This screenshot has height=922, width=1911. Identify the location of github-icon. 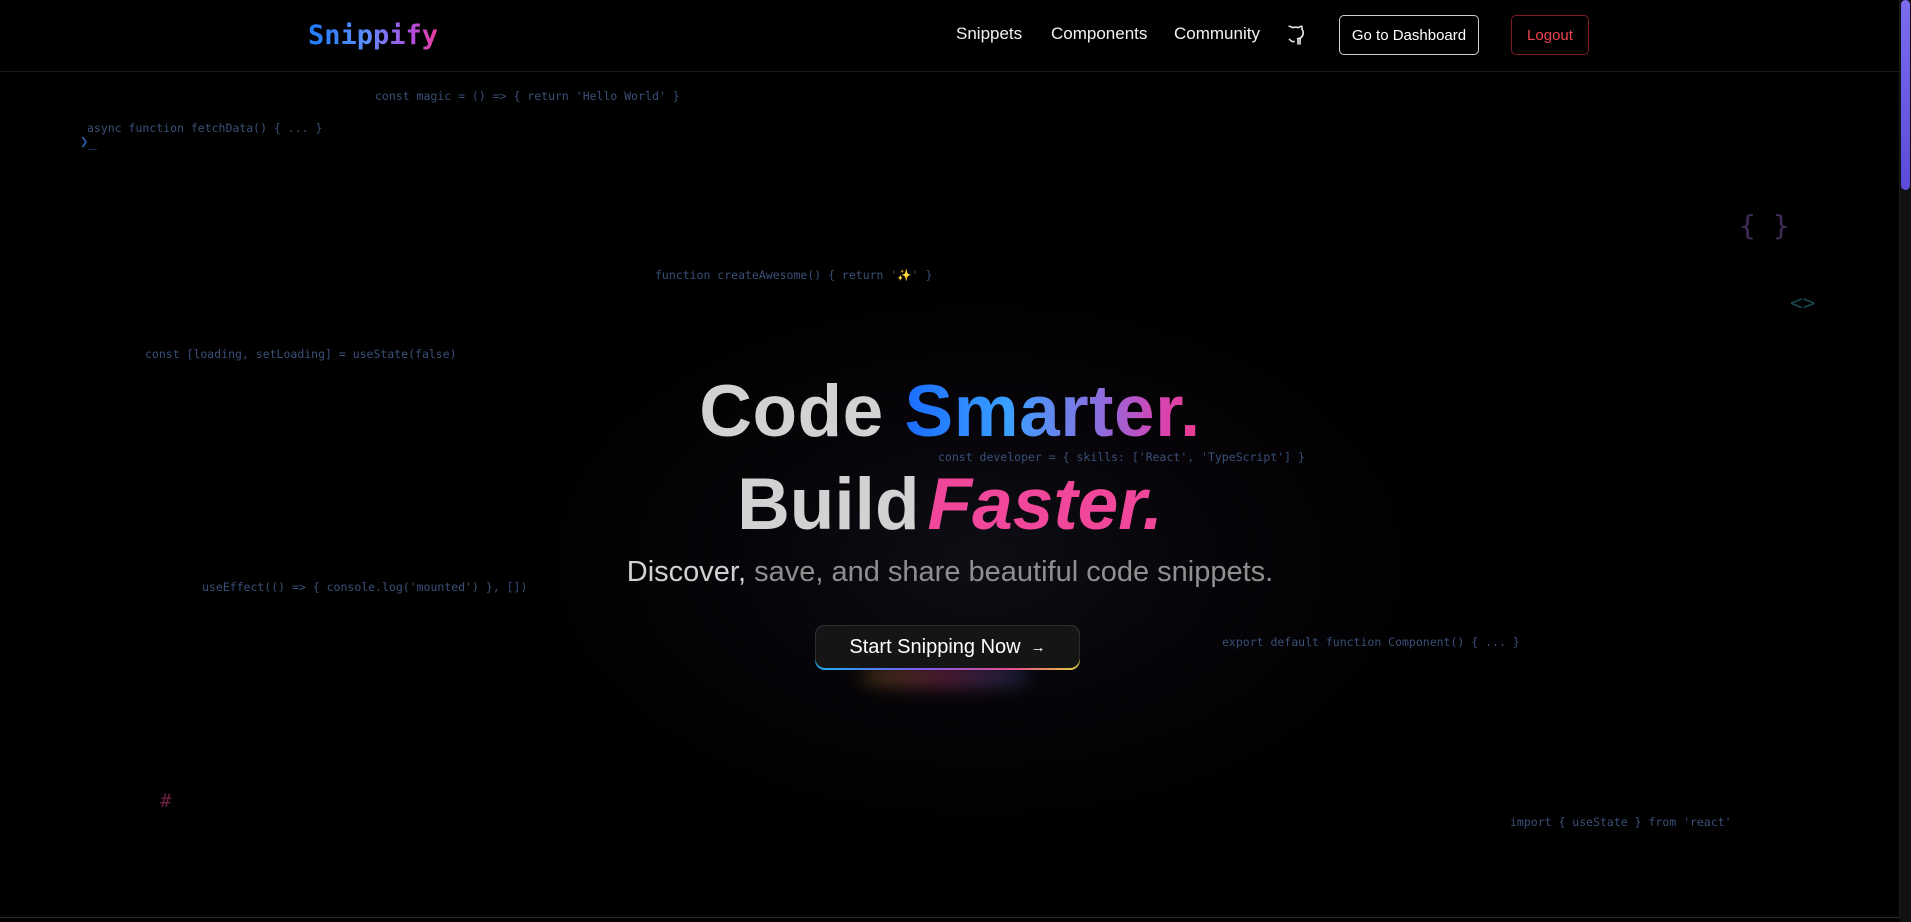
(1297, 35).